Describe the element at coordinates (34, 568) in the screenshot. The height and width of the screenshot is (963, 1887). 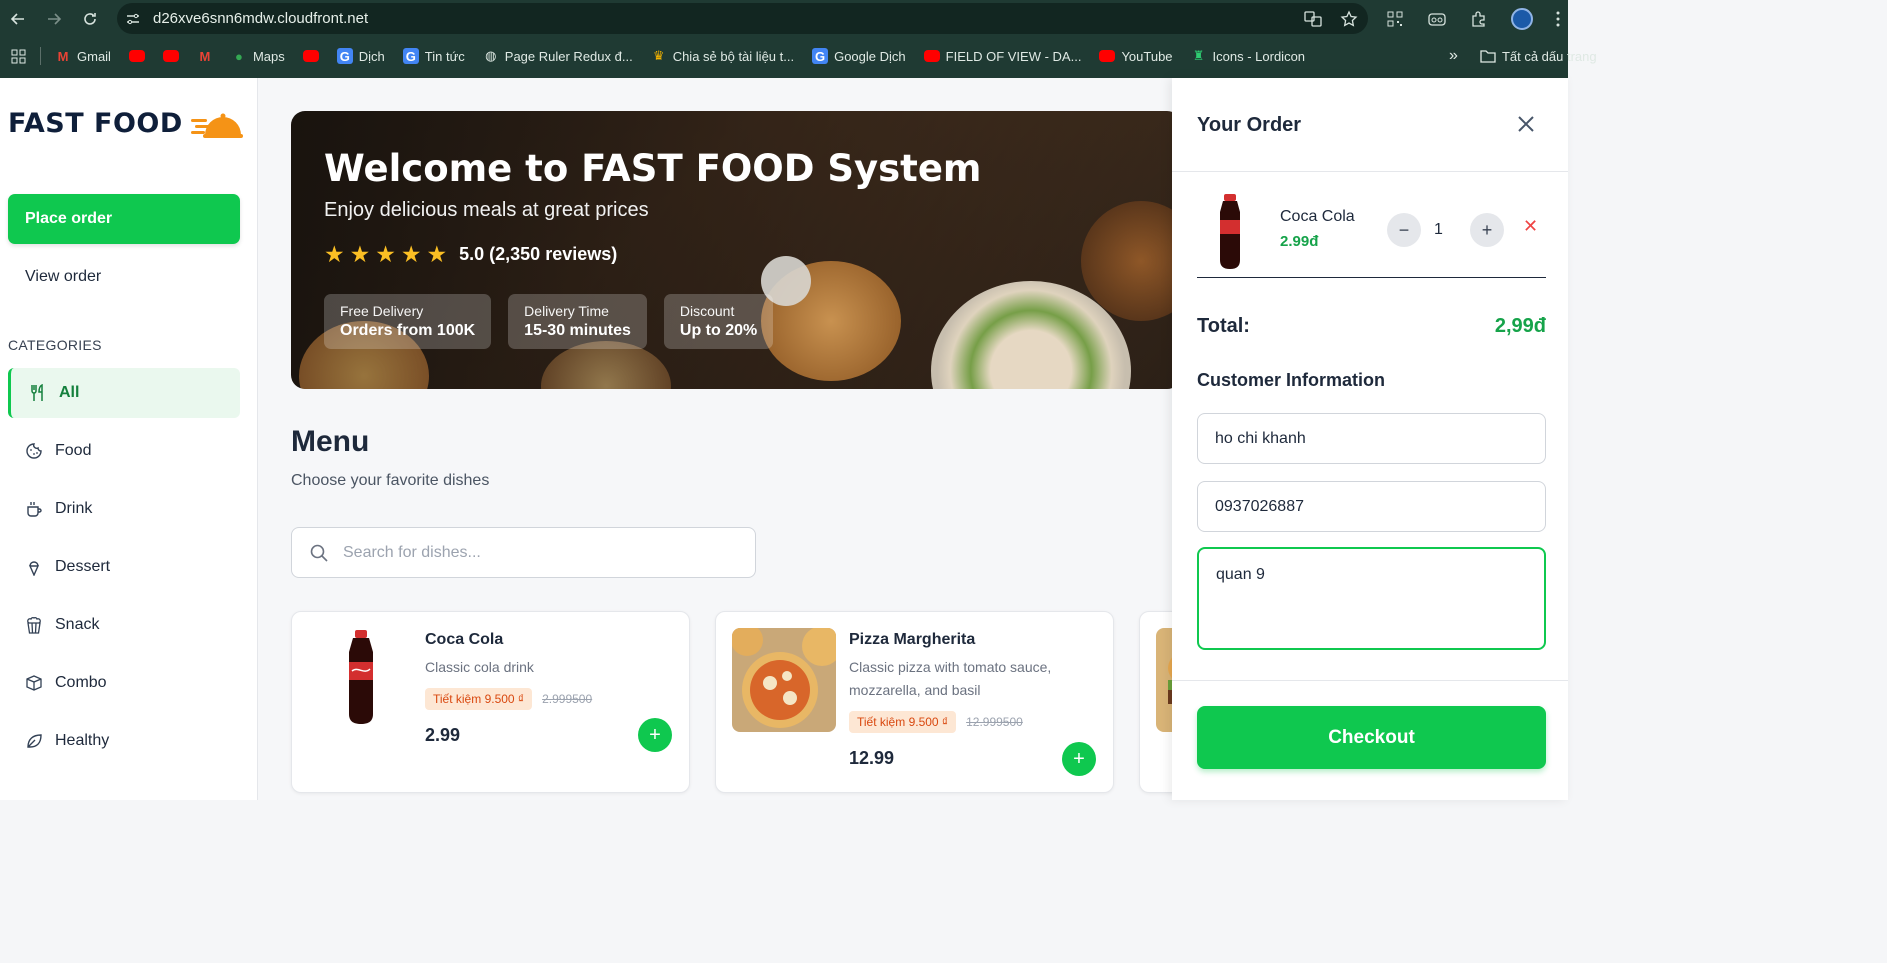
I see `icecream-icon` at that location.